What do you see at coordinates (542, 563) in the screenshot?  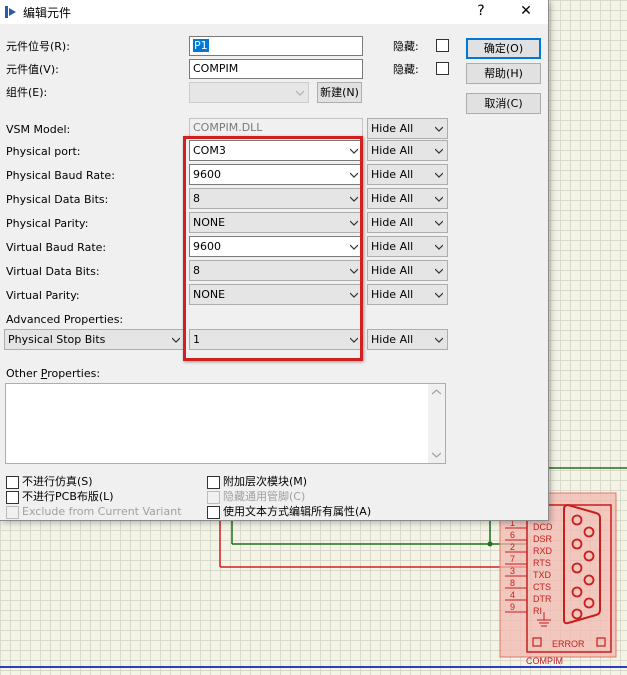 I see `pin-name: RTS` at bounding box center [542, 563].